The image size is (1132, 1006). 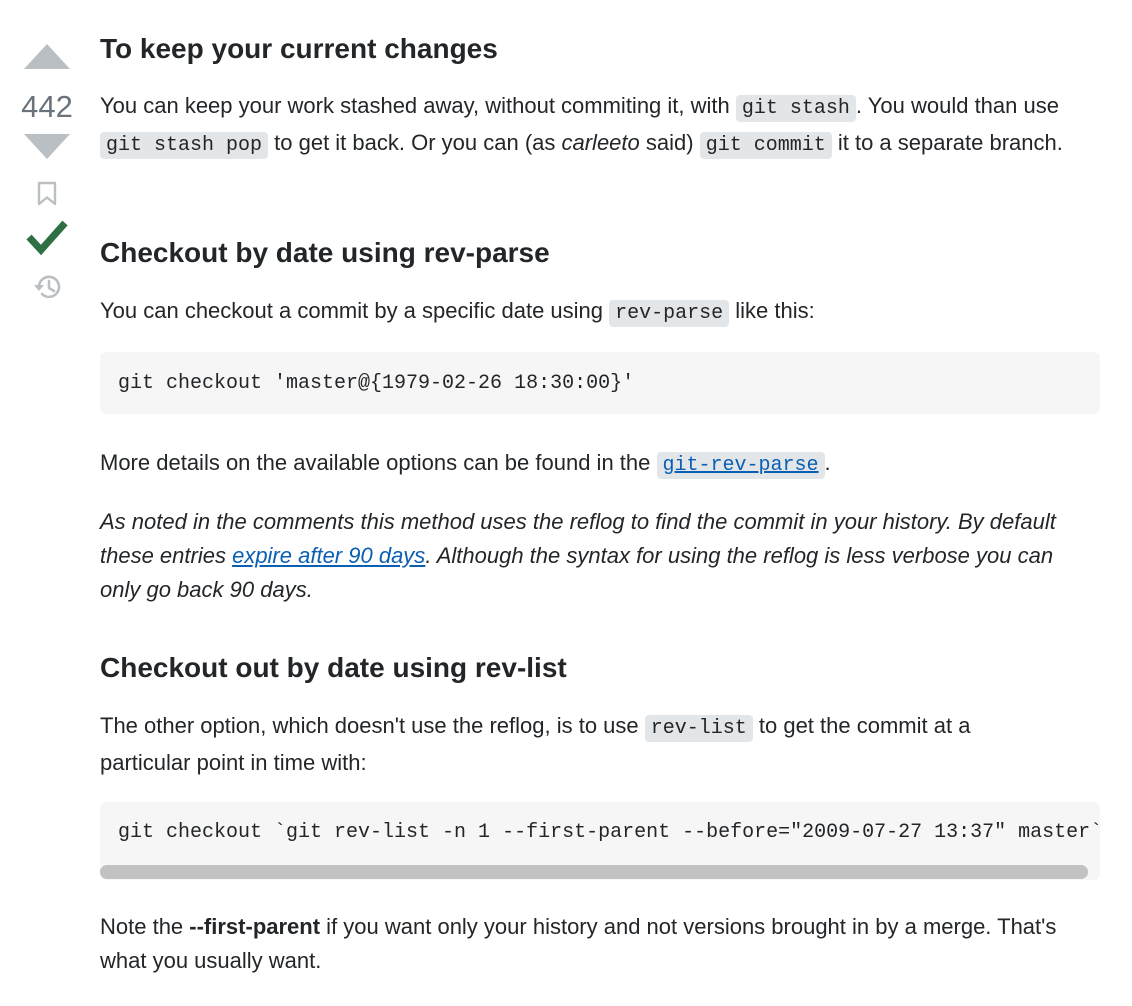 I want to click on bookmark-icon, so click(x=47, y=193).